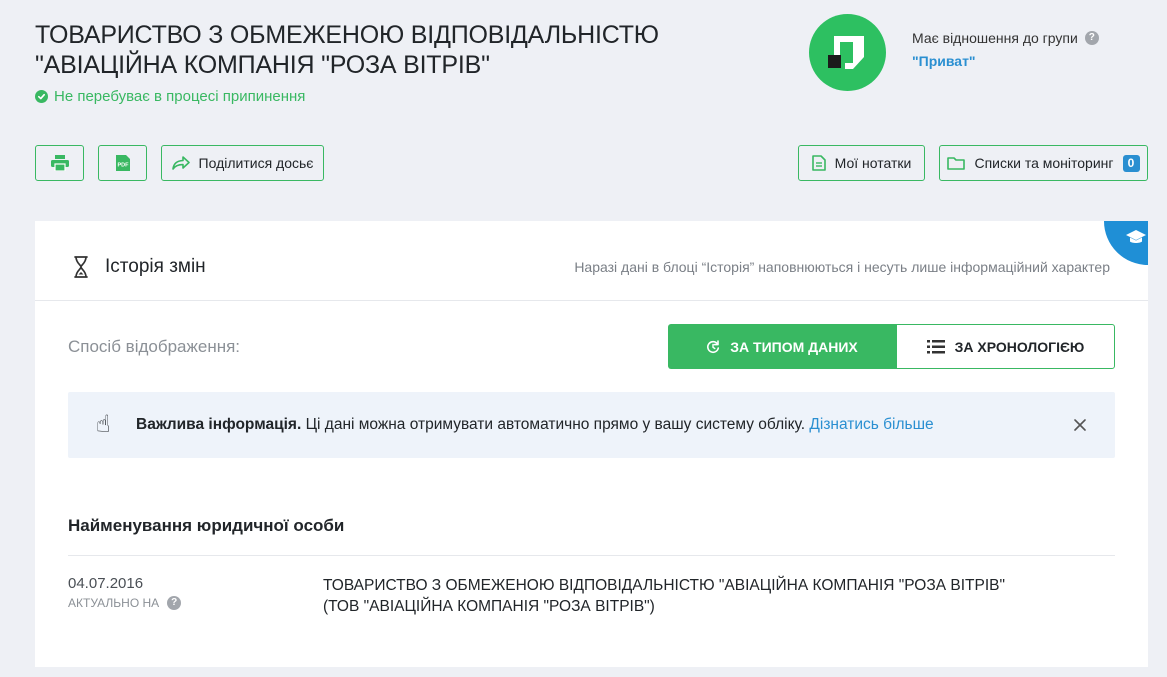 This screenshot has width=1167, height=677. I want to click on view-by-chronology-button: ЗА ХРОНОЛОГІЄЮ, so click(1005, 346).